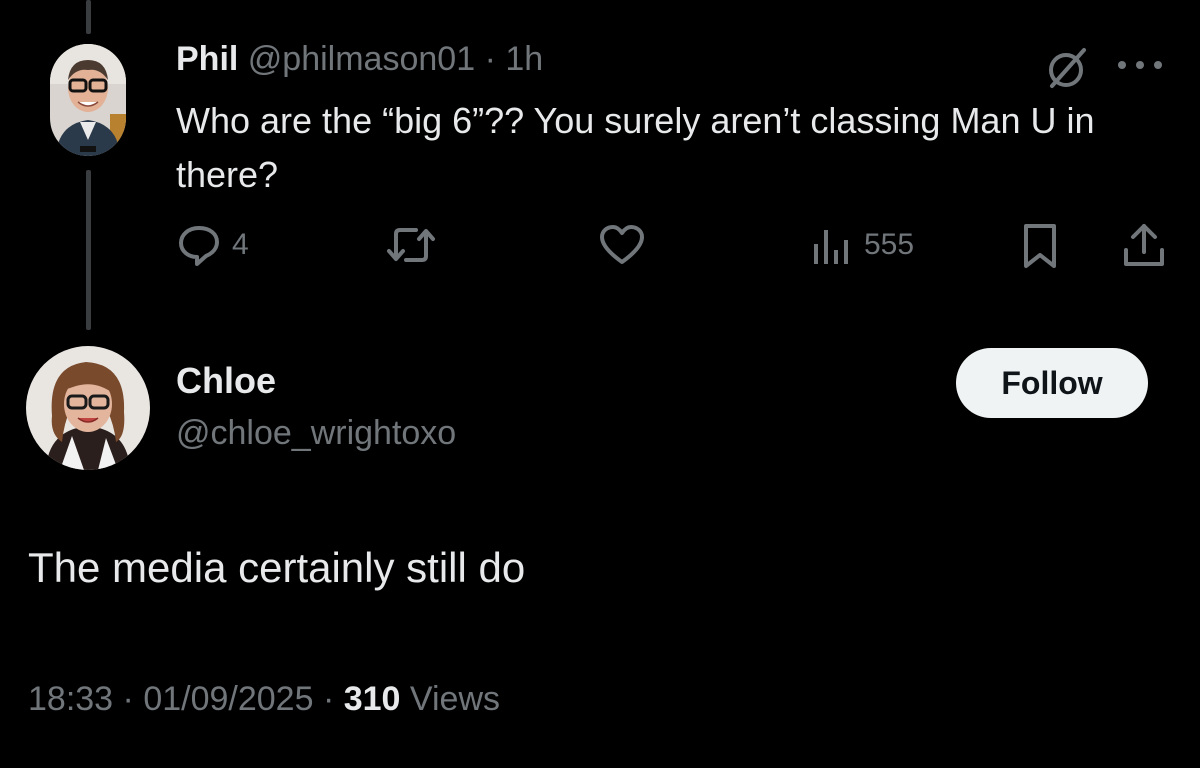 This screenshot has width=1200, height=768. Describe the element at coordinates (889, 244) in the screenshot. I see `views-count: 555` at that location.